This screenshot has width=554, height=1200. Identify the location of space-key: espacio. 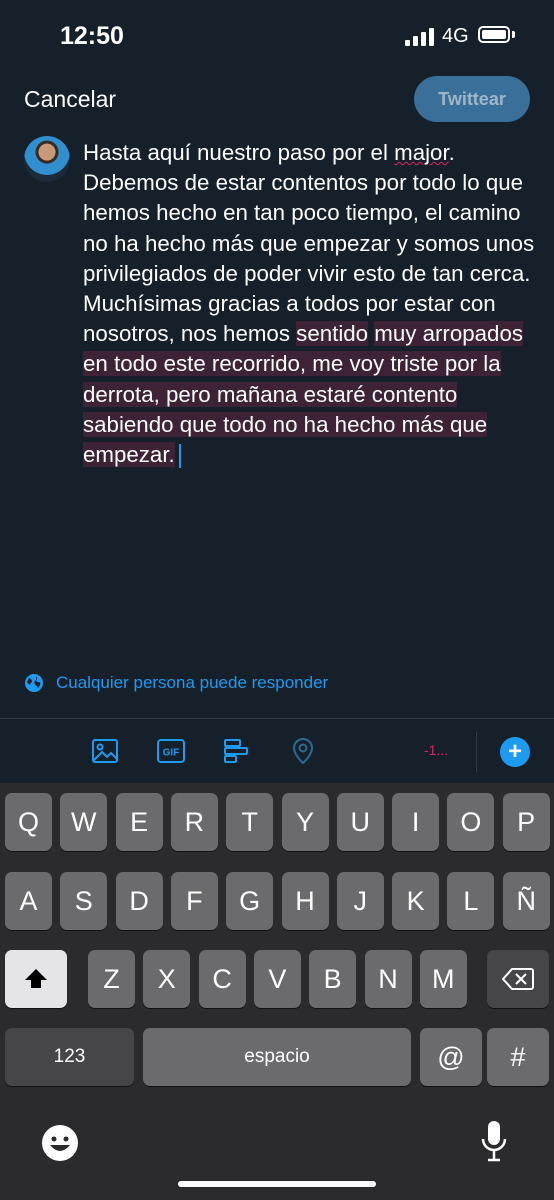
(277, 1057).